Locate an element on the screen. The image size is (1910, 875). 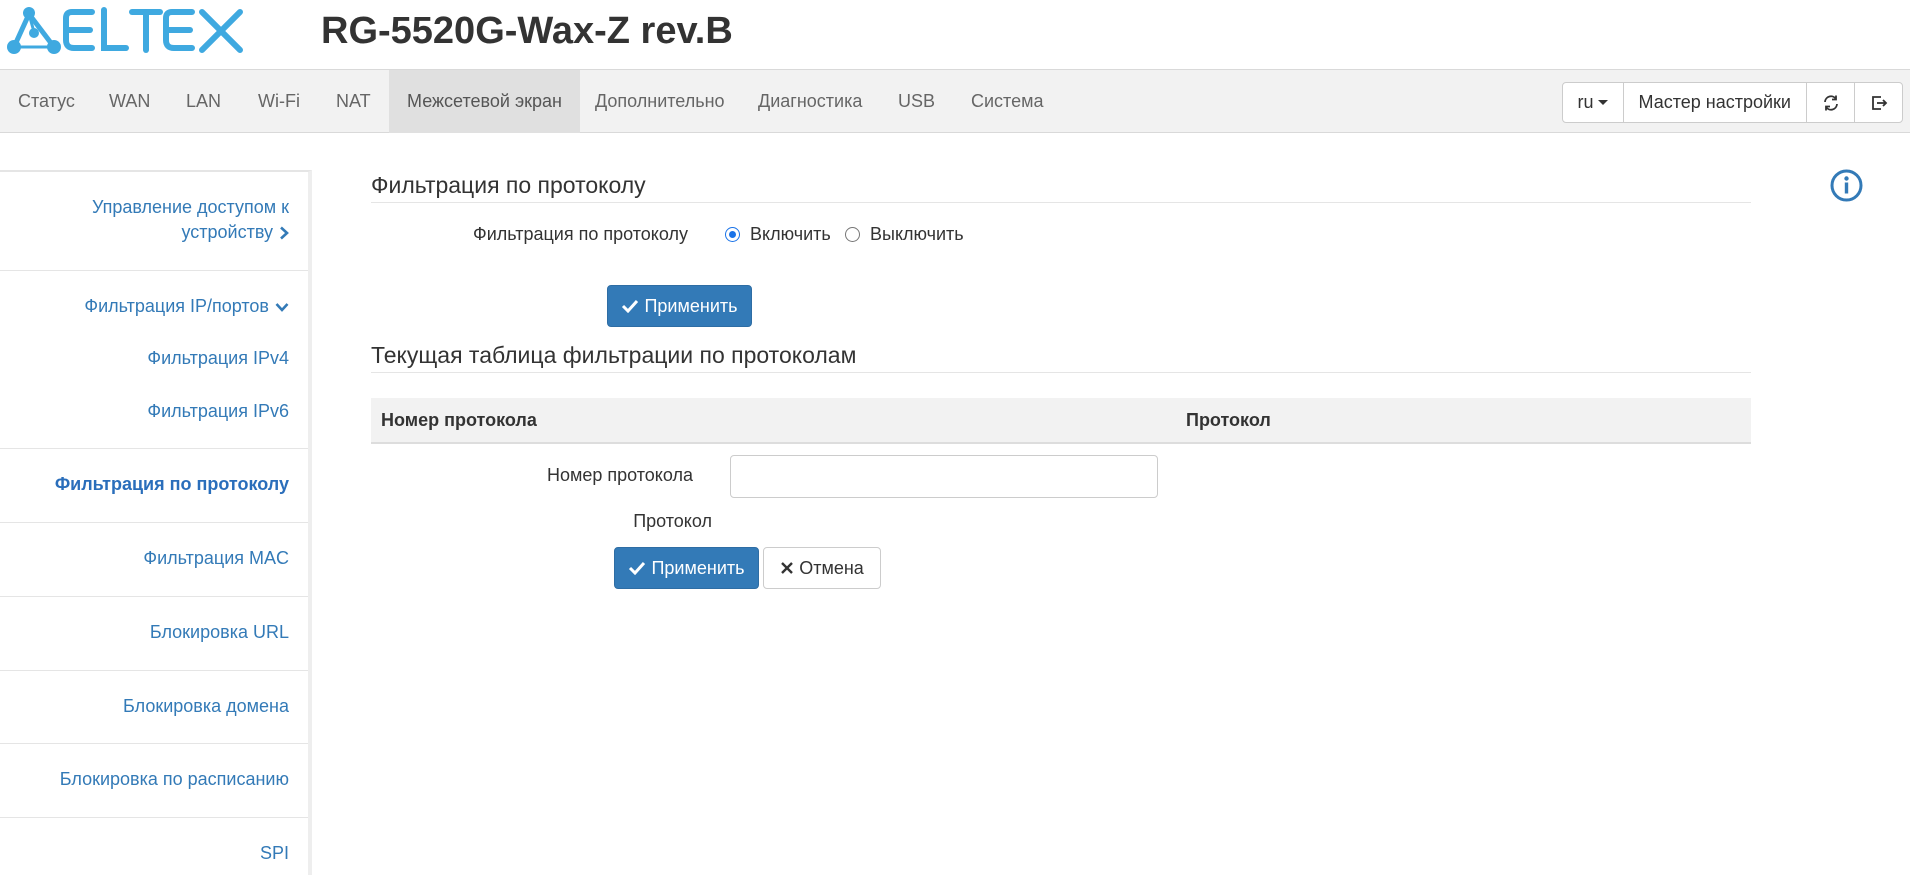
setup-wizard-button: Мастер настройки is located at coordinates (1714, 102).